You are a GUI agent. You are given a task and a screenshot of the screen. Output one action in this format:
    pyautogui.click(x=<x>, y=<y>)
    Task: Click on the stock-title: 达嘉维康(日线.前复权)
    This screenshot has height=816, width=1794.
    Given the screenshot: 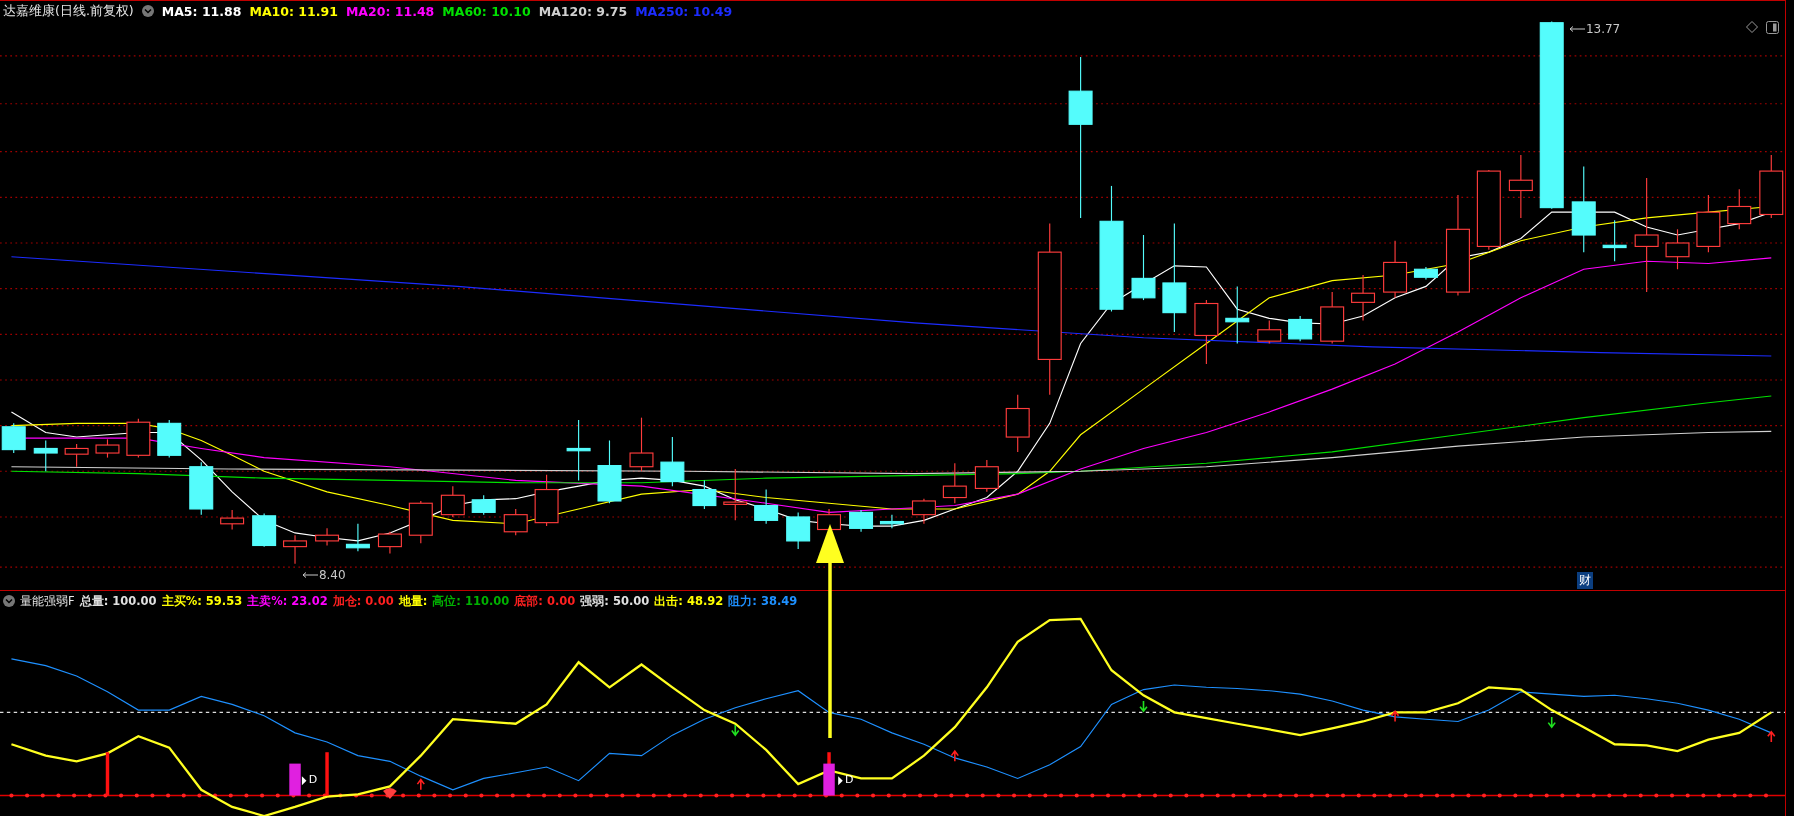 What is the action you would take?
    pyautogui.click(x=68, y=11)
    